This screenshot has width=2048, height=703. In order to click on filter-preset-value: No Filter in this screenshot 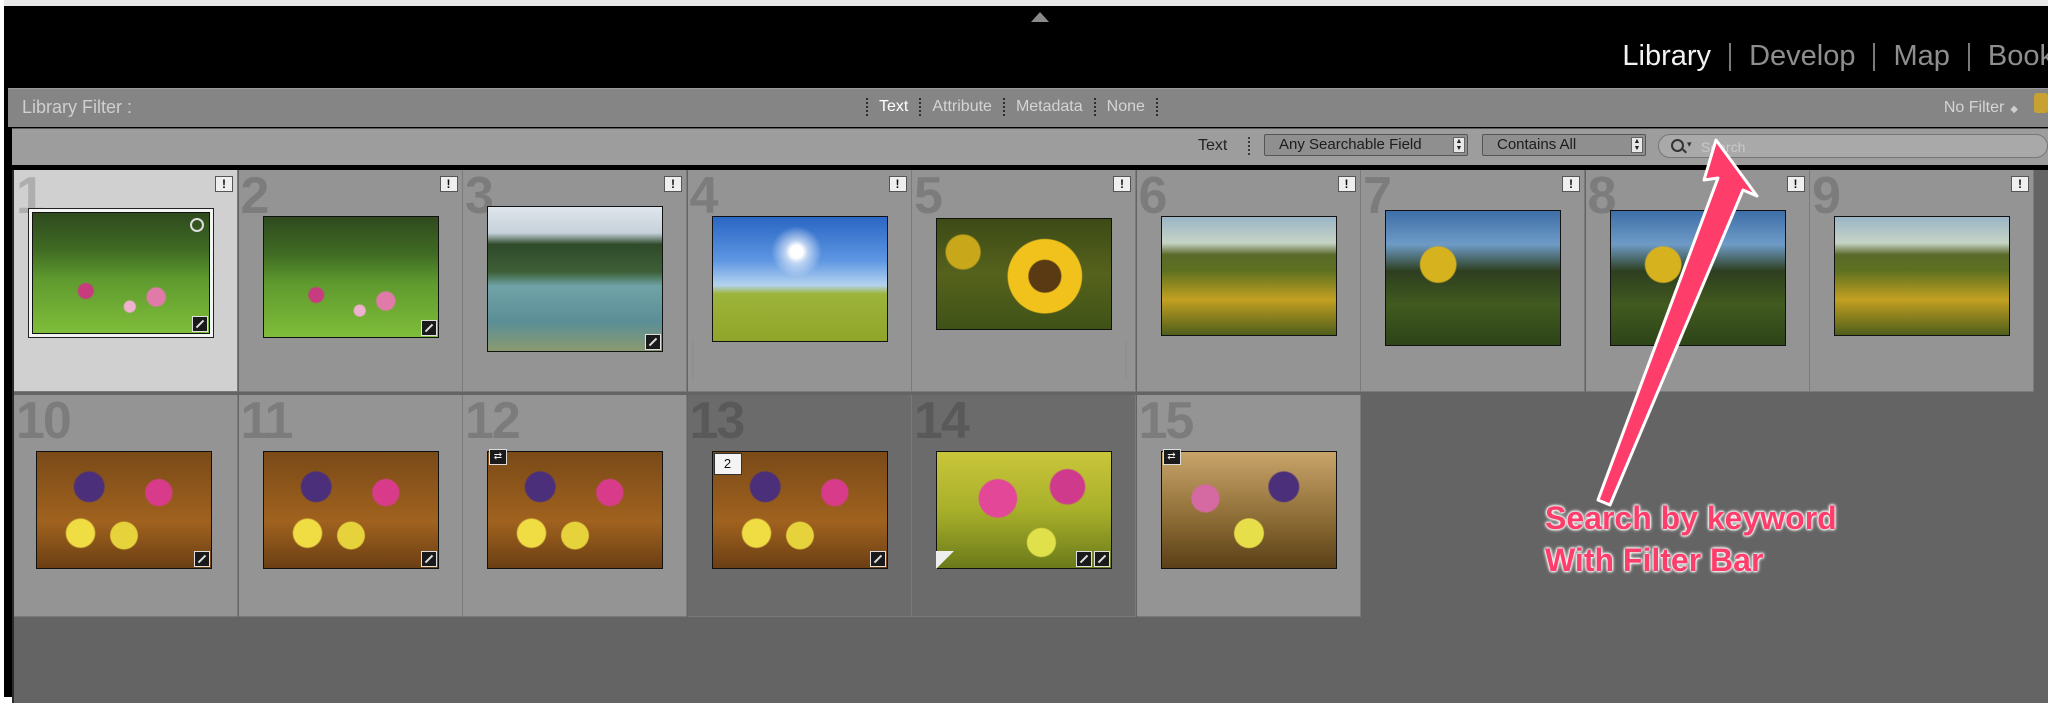, I will do `click(1974, 107)`.